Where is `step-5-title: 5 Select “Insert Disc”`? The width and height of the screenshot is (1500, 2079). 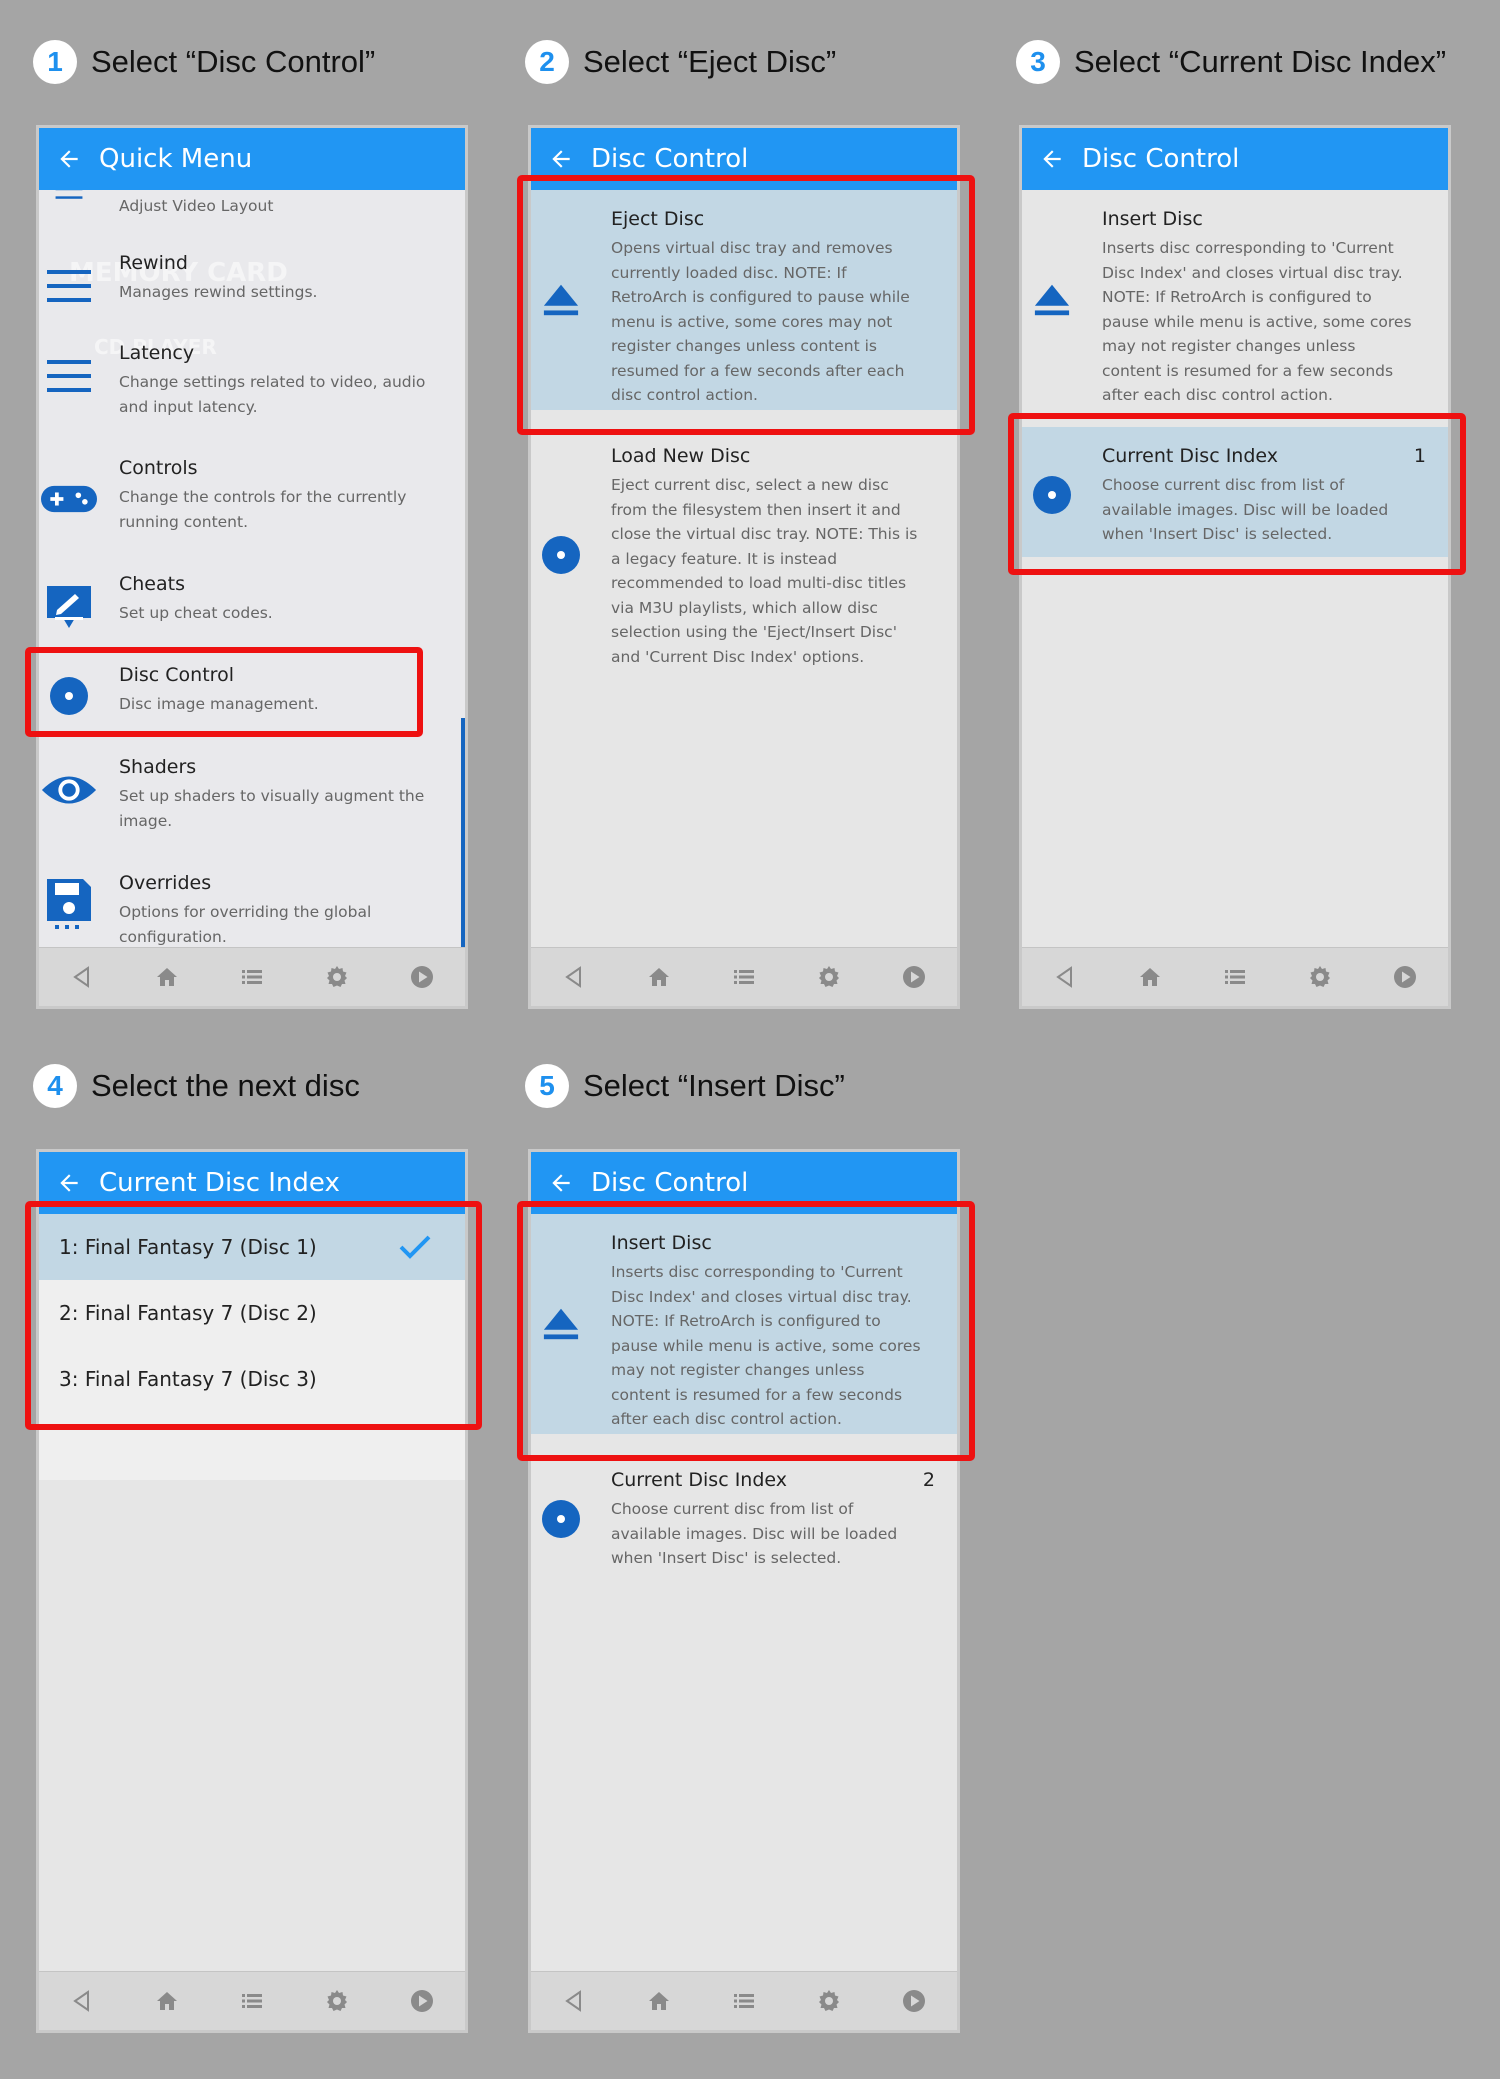 step-5-title: 5 Select “Insert Disc” is located at coordinates (685, 1086).